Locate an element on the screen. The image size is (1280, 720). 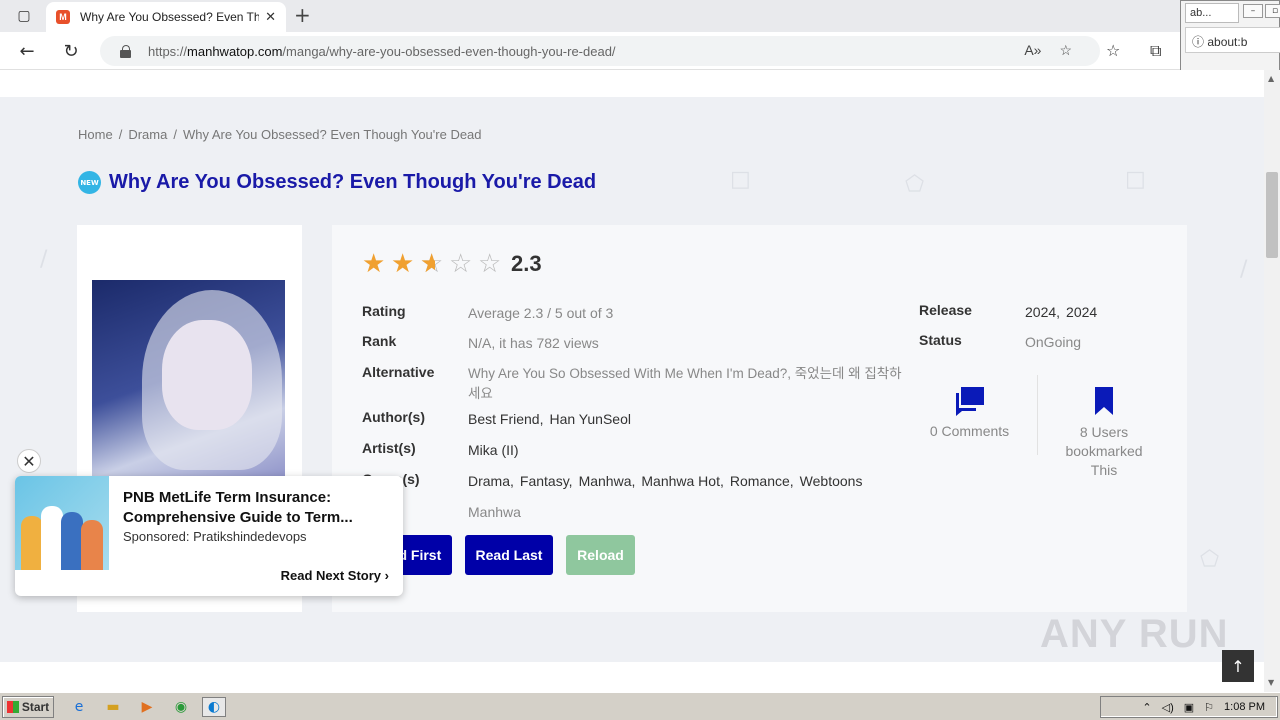
minimize-icon: – is located at coordinates (1253, 11).